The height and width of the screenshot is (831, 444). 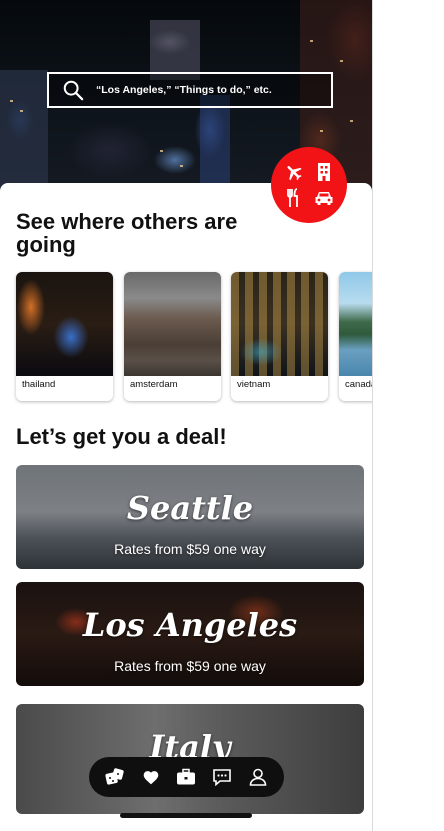 What do you see at coordinates (324, 198) in the screenshot?
I see `car-icon` at bounding box center [324, 198].